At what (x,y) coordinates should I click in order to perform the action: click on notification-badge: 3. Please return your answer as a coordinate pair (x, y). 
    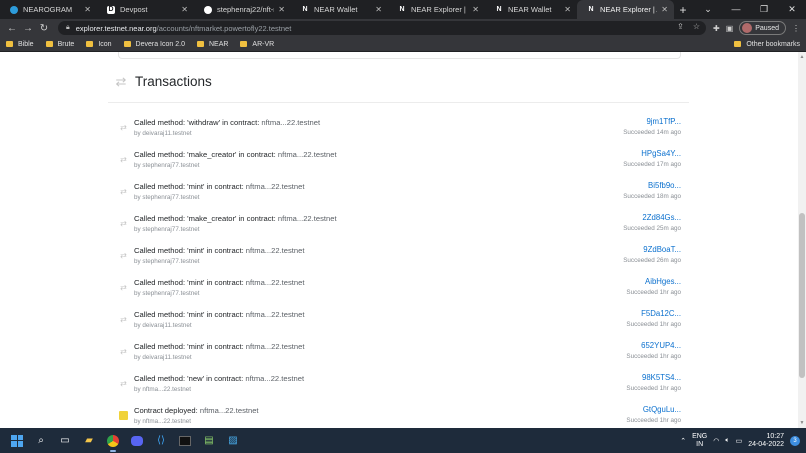
    Looking at the image, I should click on (795, 440).